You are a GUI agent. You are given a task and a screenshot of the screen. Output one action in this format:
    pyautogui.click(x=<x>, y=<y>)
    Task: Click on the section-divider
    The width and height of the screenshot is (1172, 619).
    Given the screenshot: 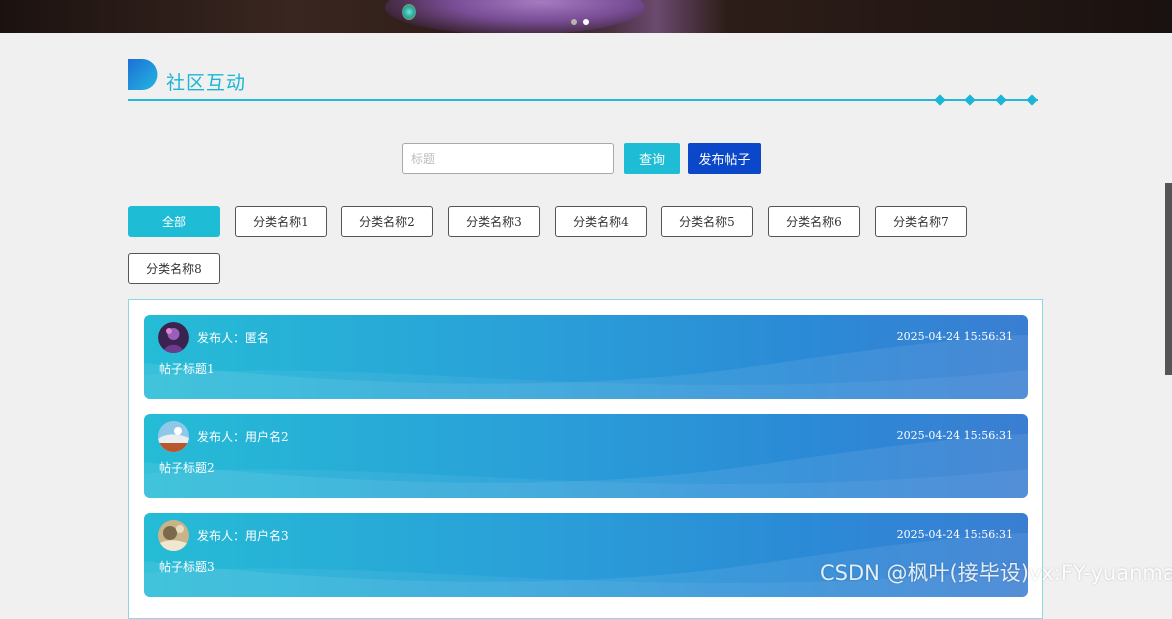 What is the action you would take?
    pyautogui.click(x=583, y=100)
    